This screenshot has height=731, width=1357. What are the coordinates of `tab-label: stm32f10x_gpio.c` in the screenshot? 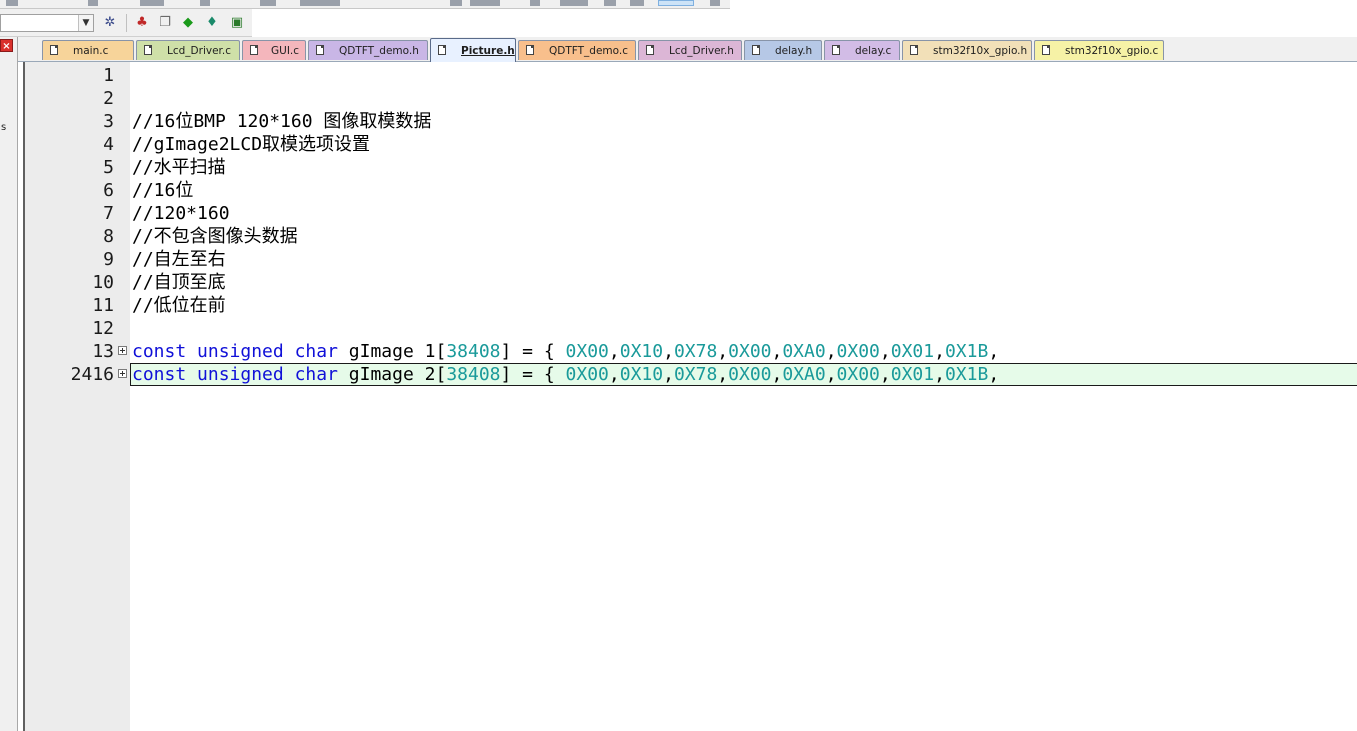 It's located at (1112, 51).